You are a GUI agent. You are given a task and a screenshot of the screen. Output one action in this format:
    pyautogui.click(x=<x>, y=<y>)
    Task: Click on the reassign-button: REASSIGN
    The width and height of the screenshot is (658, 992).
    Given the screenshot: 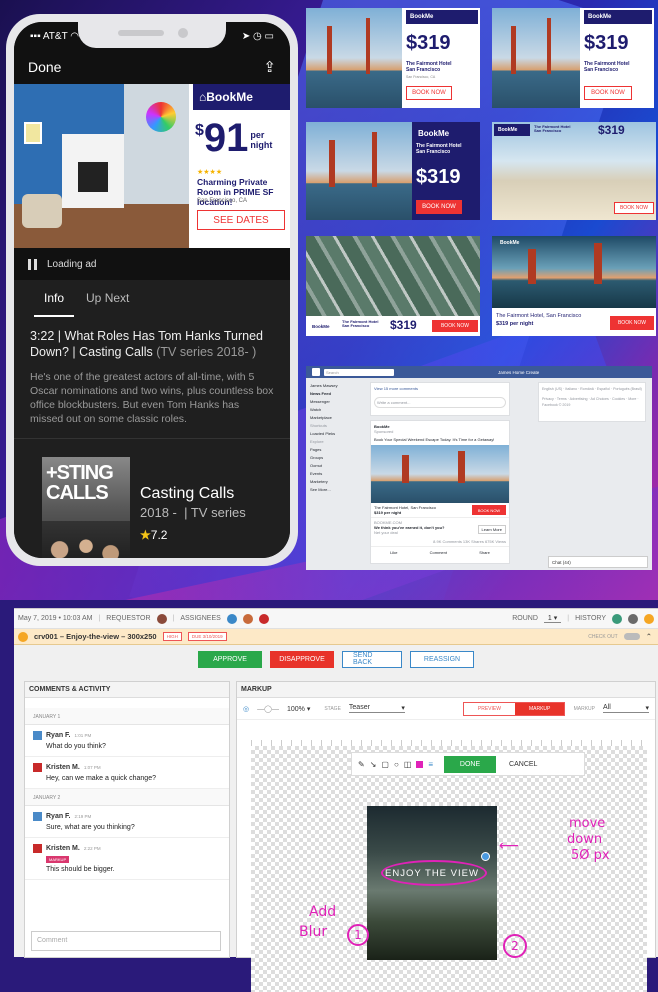 What is the action you would take?
    pyautogui.click(x=442, y=659)
    